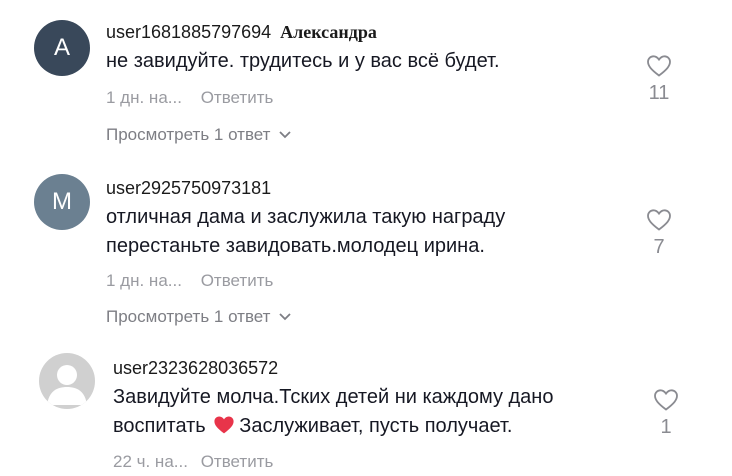  What do you see at coordinates (666, 413) in the screenshot?
I see `like-button: 1` at bounding box center [666, 413].